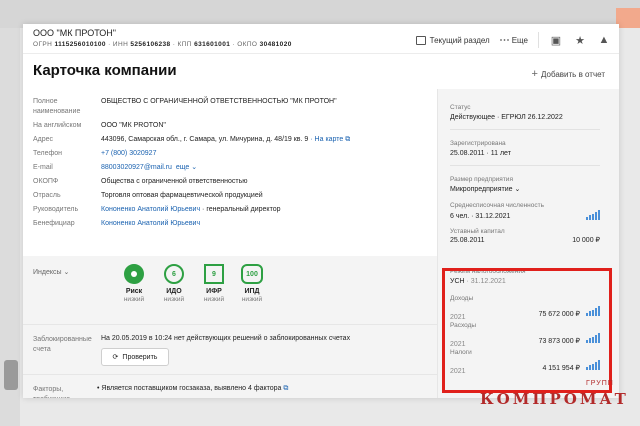 This screenshot has width=640, height=426. What do you see at coordinates (452, 40) in the screenshot?
I see `current-section-button: Текущий раздел` at bounding box center [452, 40].